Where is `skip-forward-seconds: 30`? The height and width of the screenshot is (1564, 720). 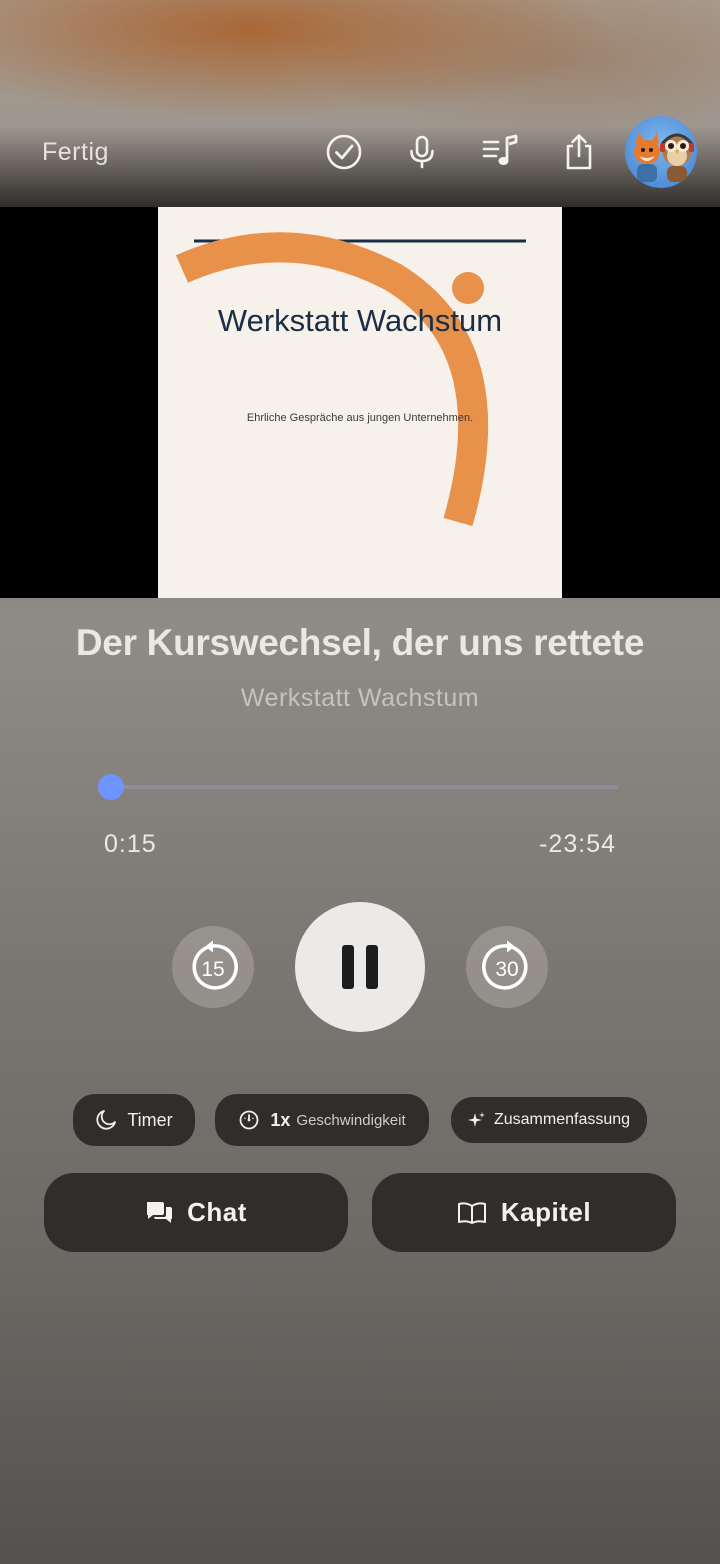
skip-forward-seconds: 30 is located at coordinates (506, 969).